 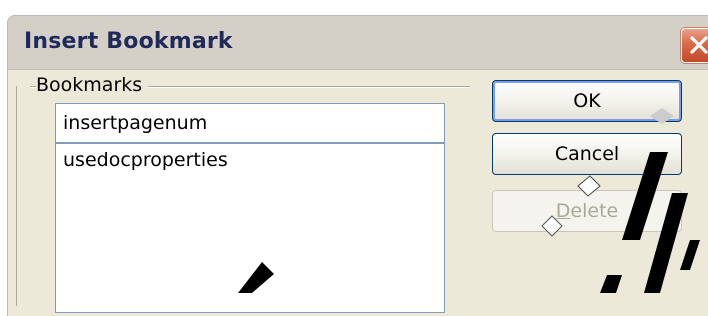 What do you see at coordinates (16, 196) in the screenshot?
I see `group-frame-left` at bounding box center [16, 196].